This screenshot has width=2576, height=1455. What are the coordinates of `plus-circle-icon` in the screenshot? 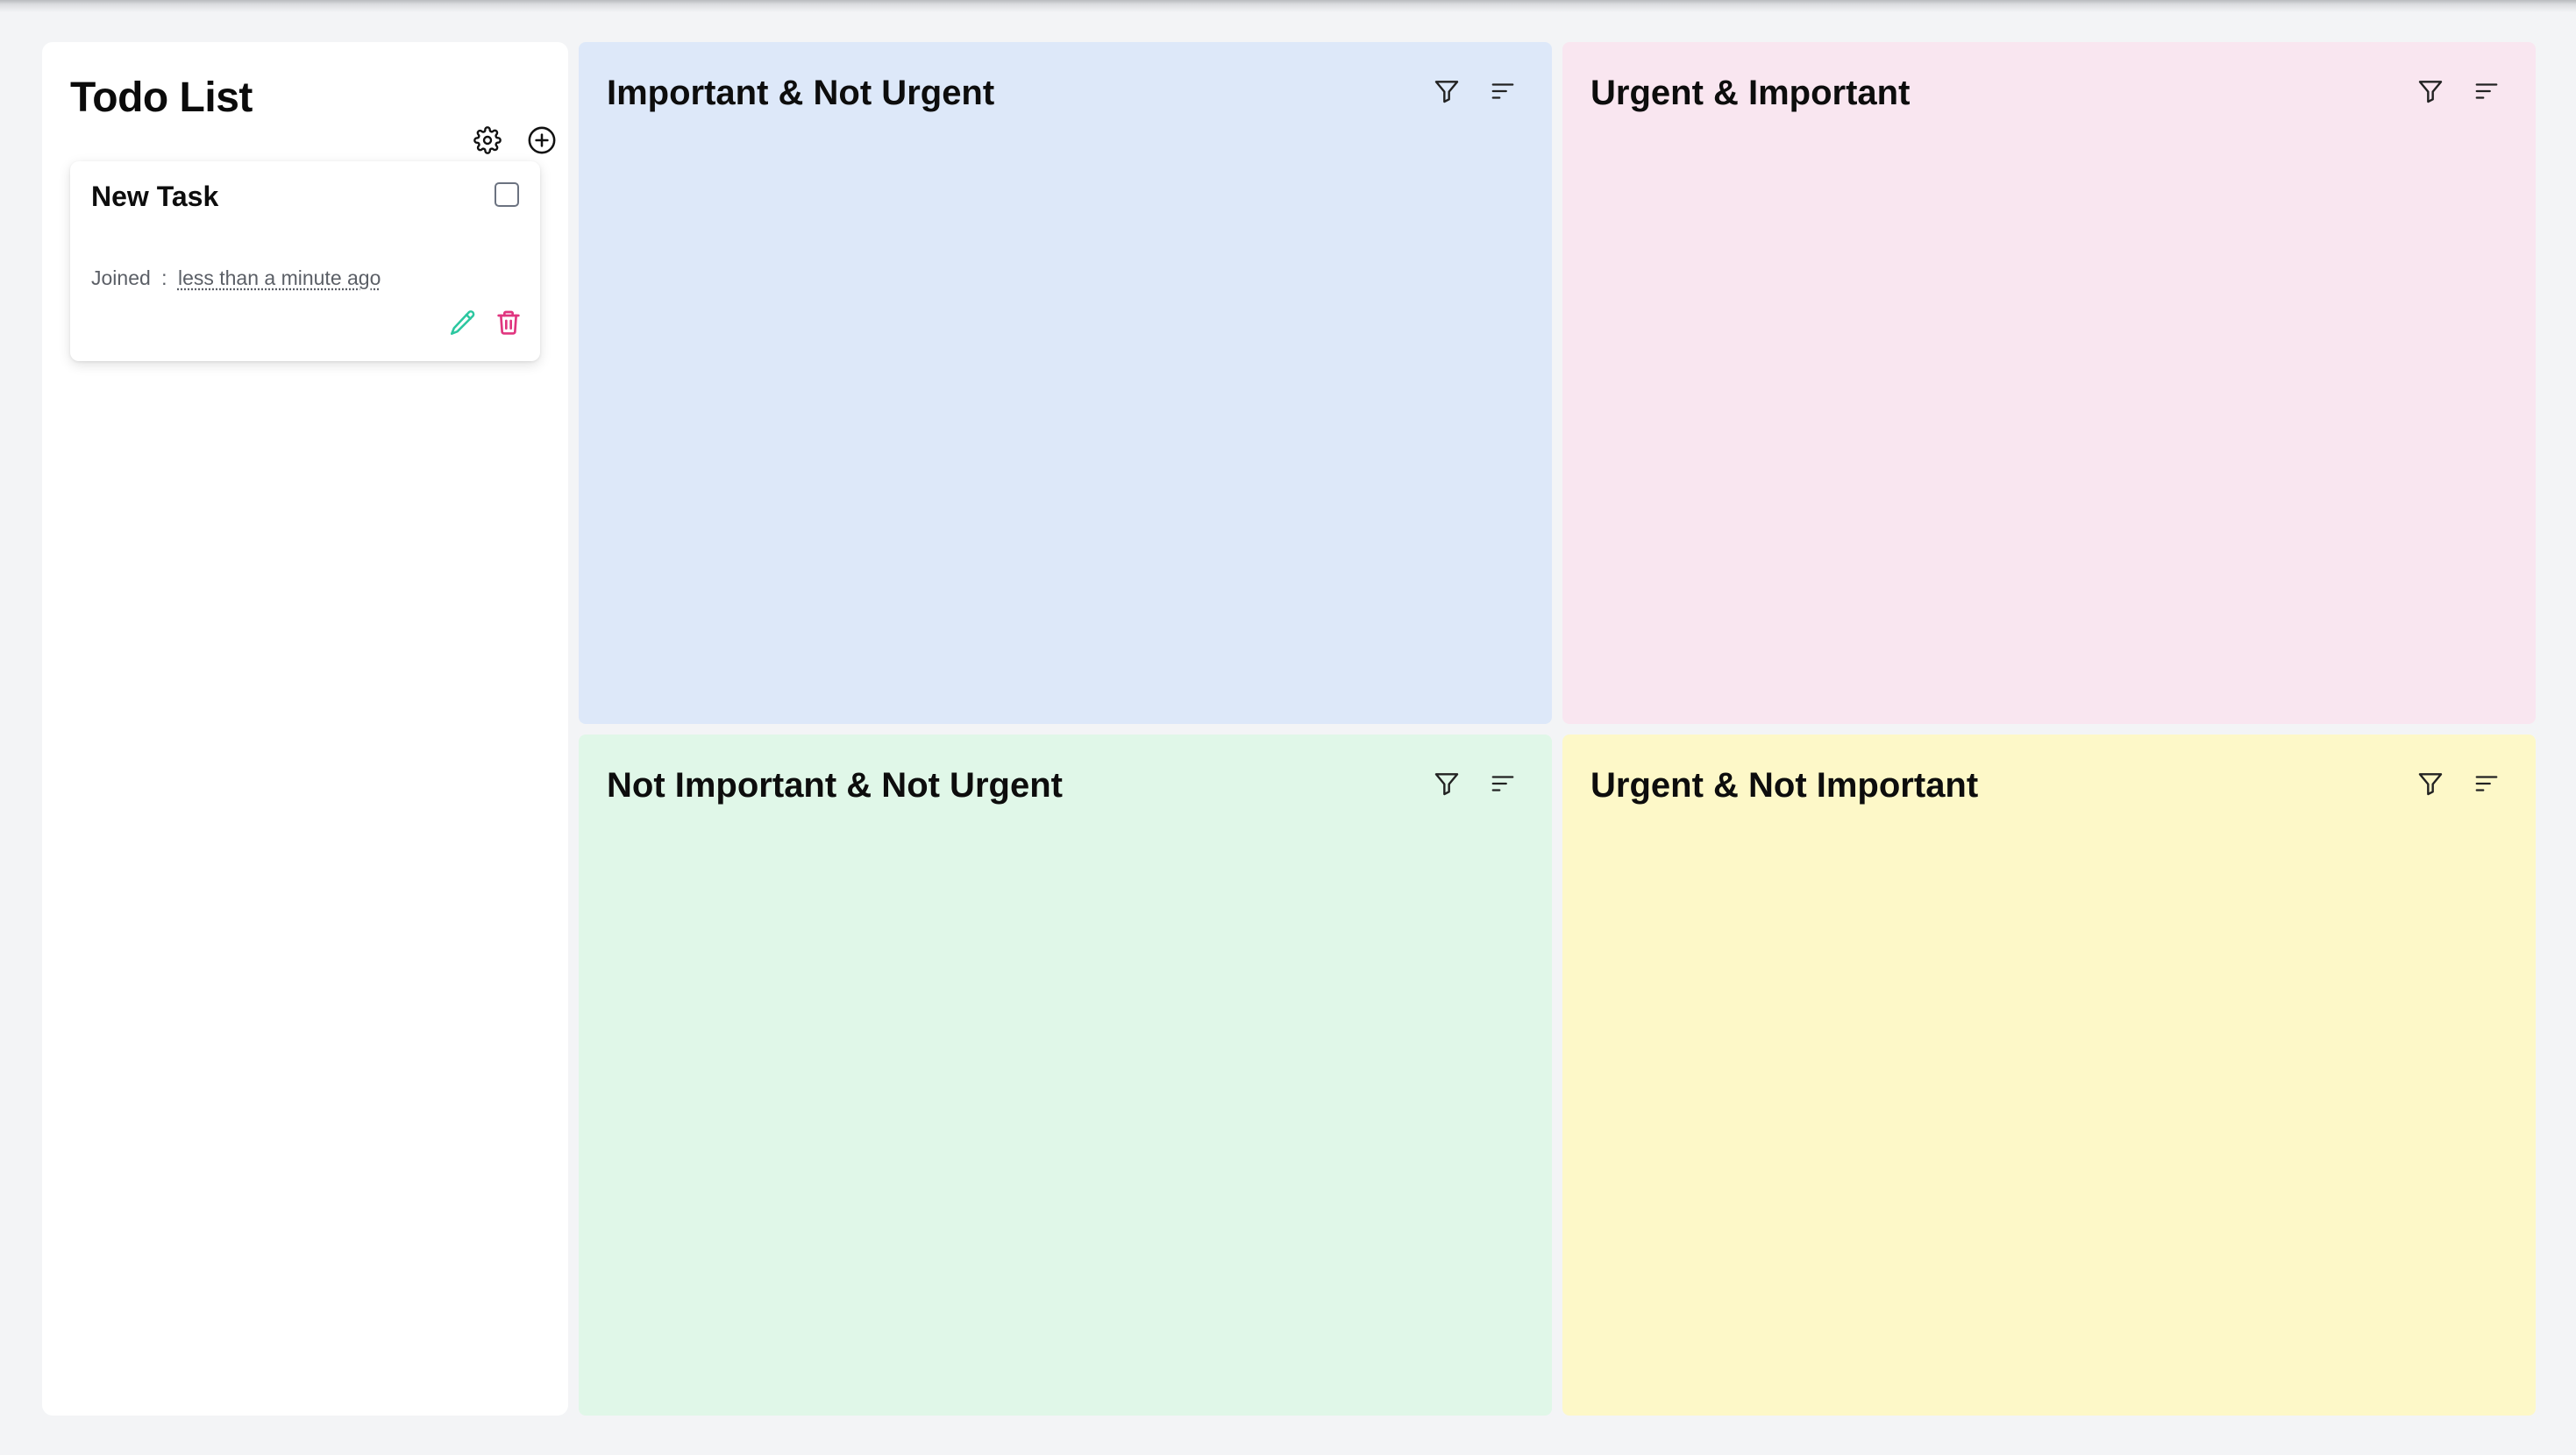 It's located at (542, 140).